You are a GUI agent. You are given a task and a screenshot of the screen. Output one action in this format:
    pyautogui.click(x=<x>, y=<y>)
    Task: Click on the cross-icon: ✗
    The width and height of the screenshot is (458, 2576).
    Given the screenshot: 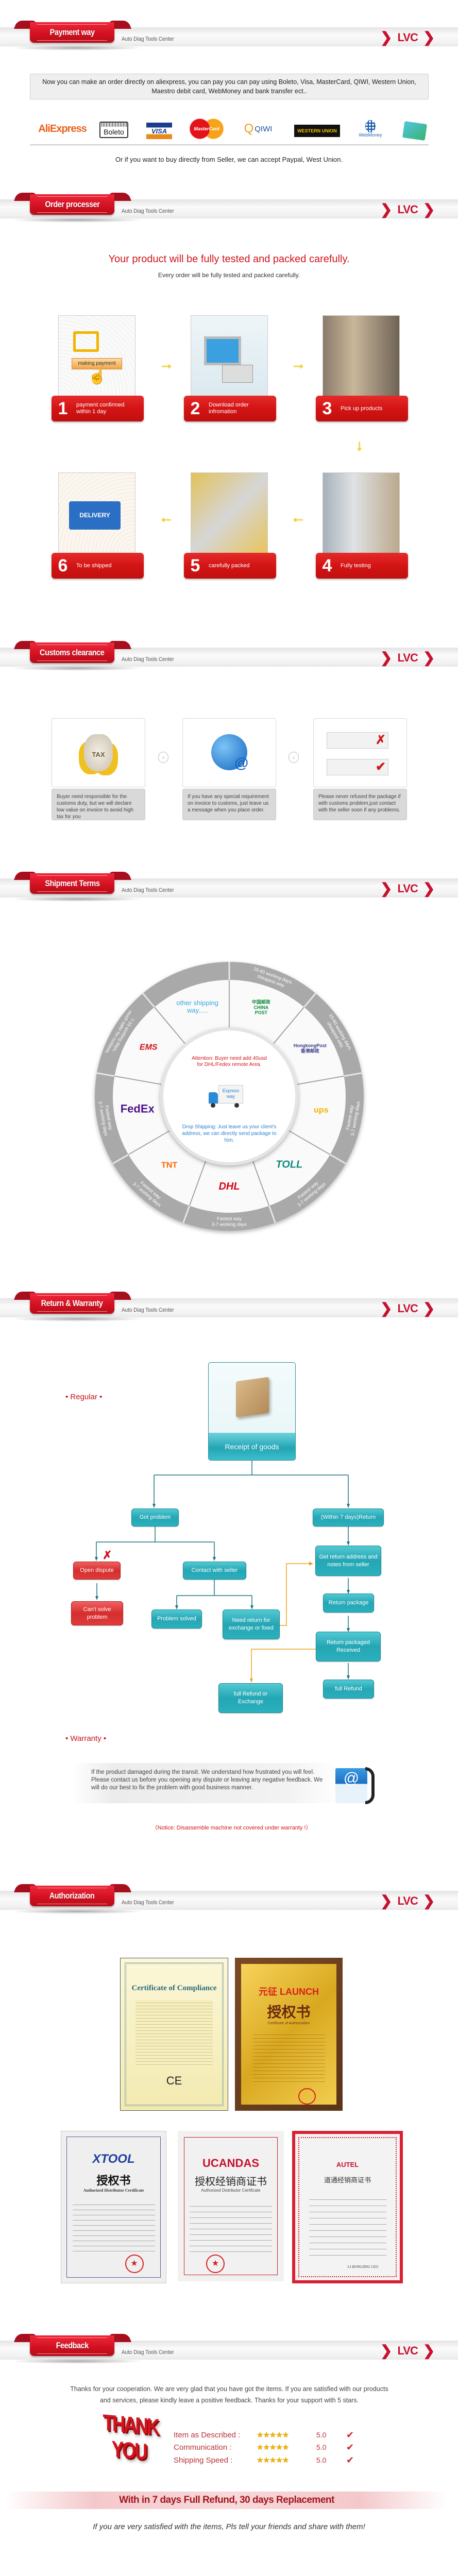 What is the action you would take?
    pyautogui.click(x=107, y=1555)
    